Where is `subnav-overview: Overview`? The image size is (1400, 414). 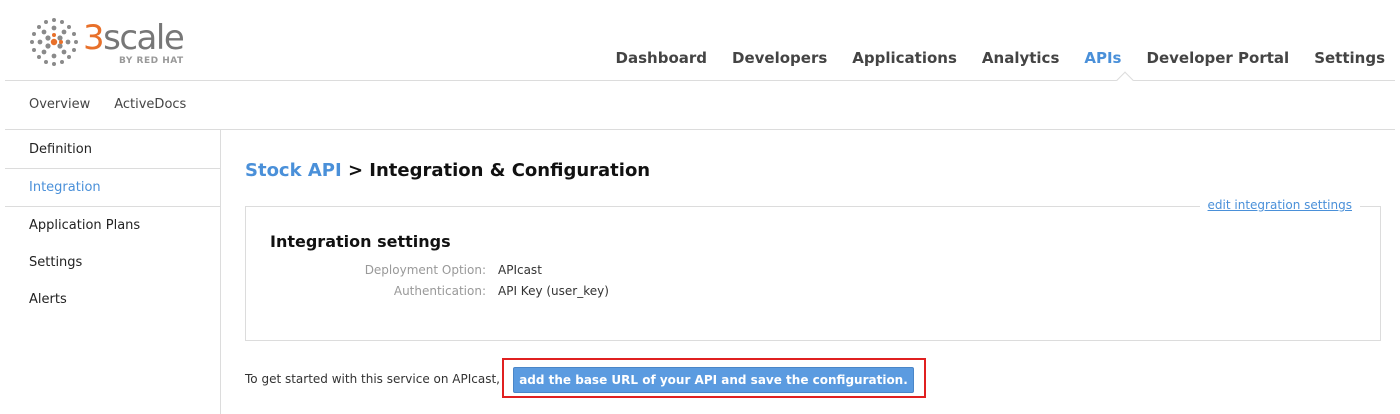
subnav-overview: Overview is located at coordinates (59, 104).